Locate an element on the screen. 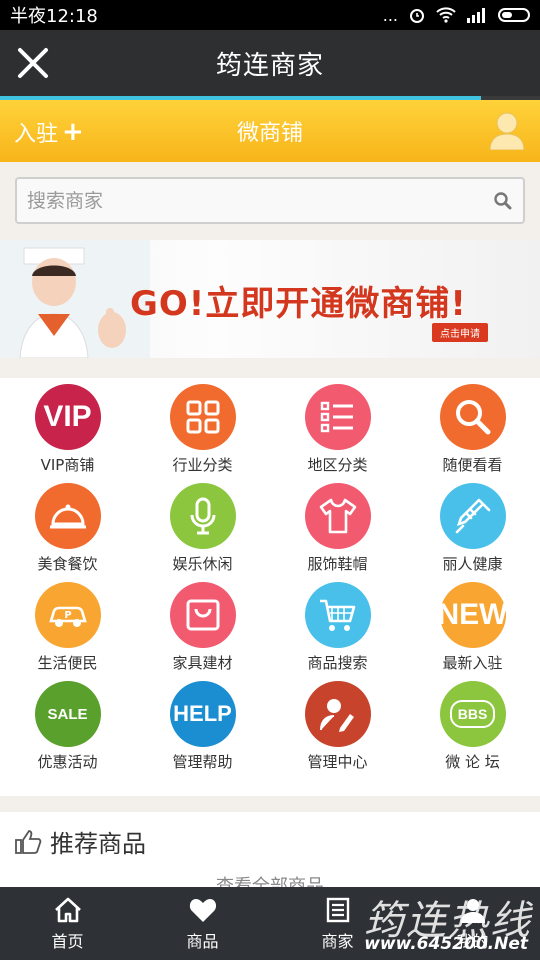  syringe-icon is located at coordinates (472, 516).